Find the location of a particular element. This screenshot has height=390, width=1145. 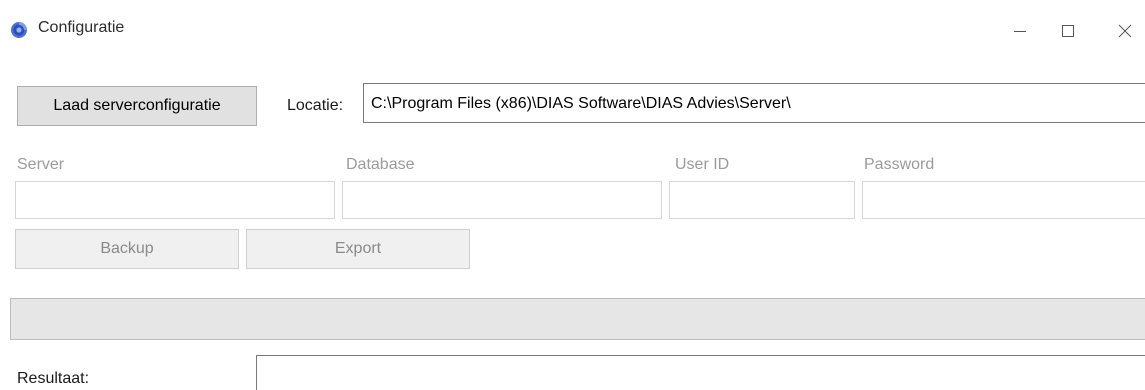

result-output is located at coordinates (700, 372).